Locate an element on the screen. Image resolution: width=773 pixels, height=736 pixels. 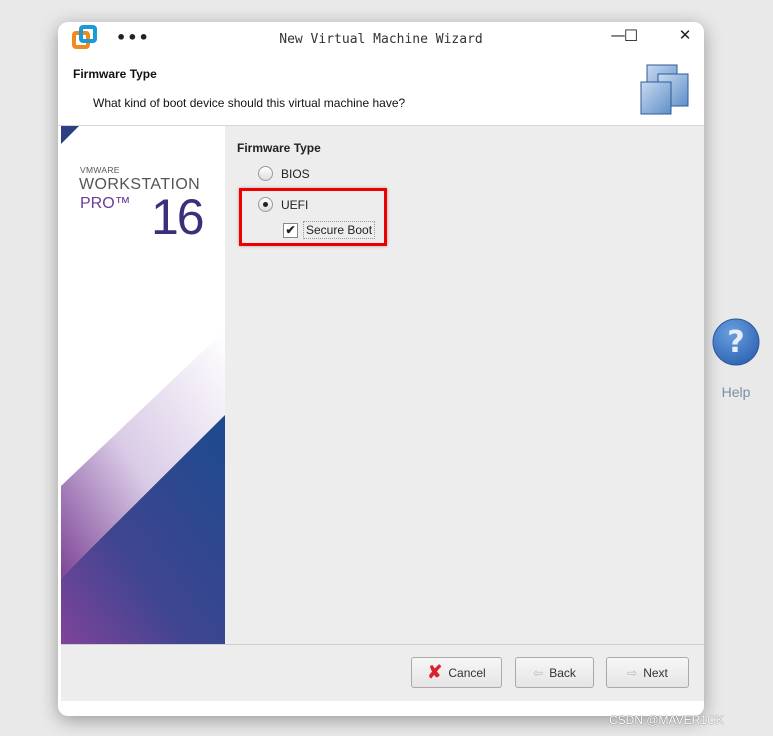
radio-icon is located at coordinates (265, 173).